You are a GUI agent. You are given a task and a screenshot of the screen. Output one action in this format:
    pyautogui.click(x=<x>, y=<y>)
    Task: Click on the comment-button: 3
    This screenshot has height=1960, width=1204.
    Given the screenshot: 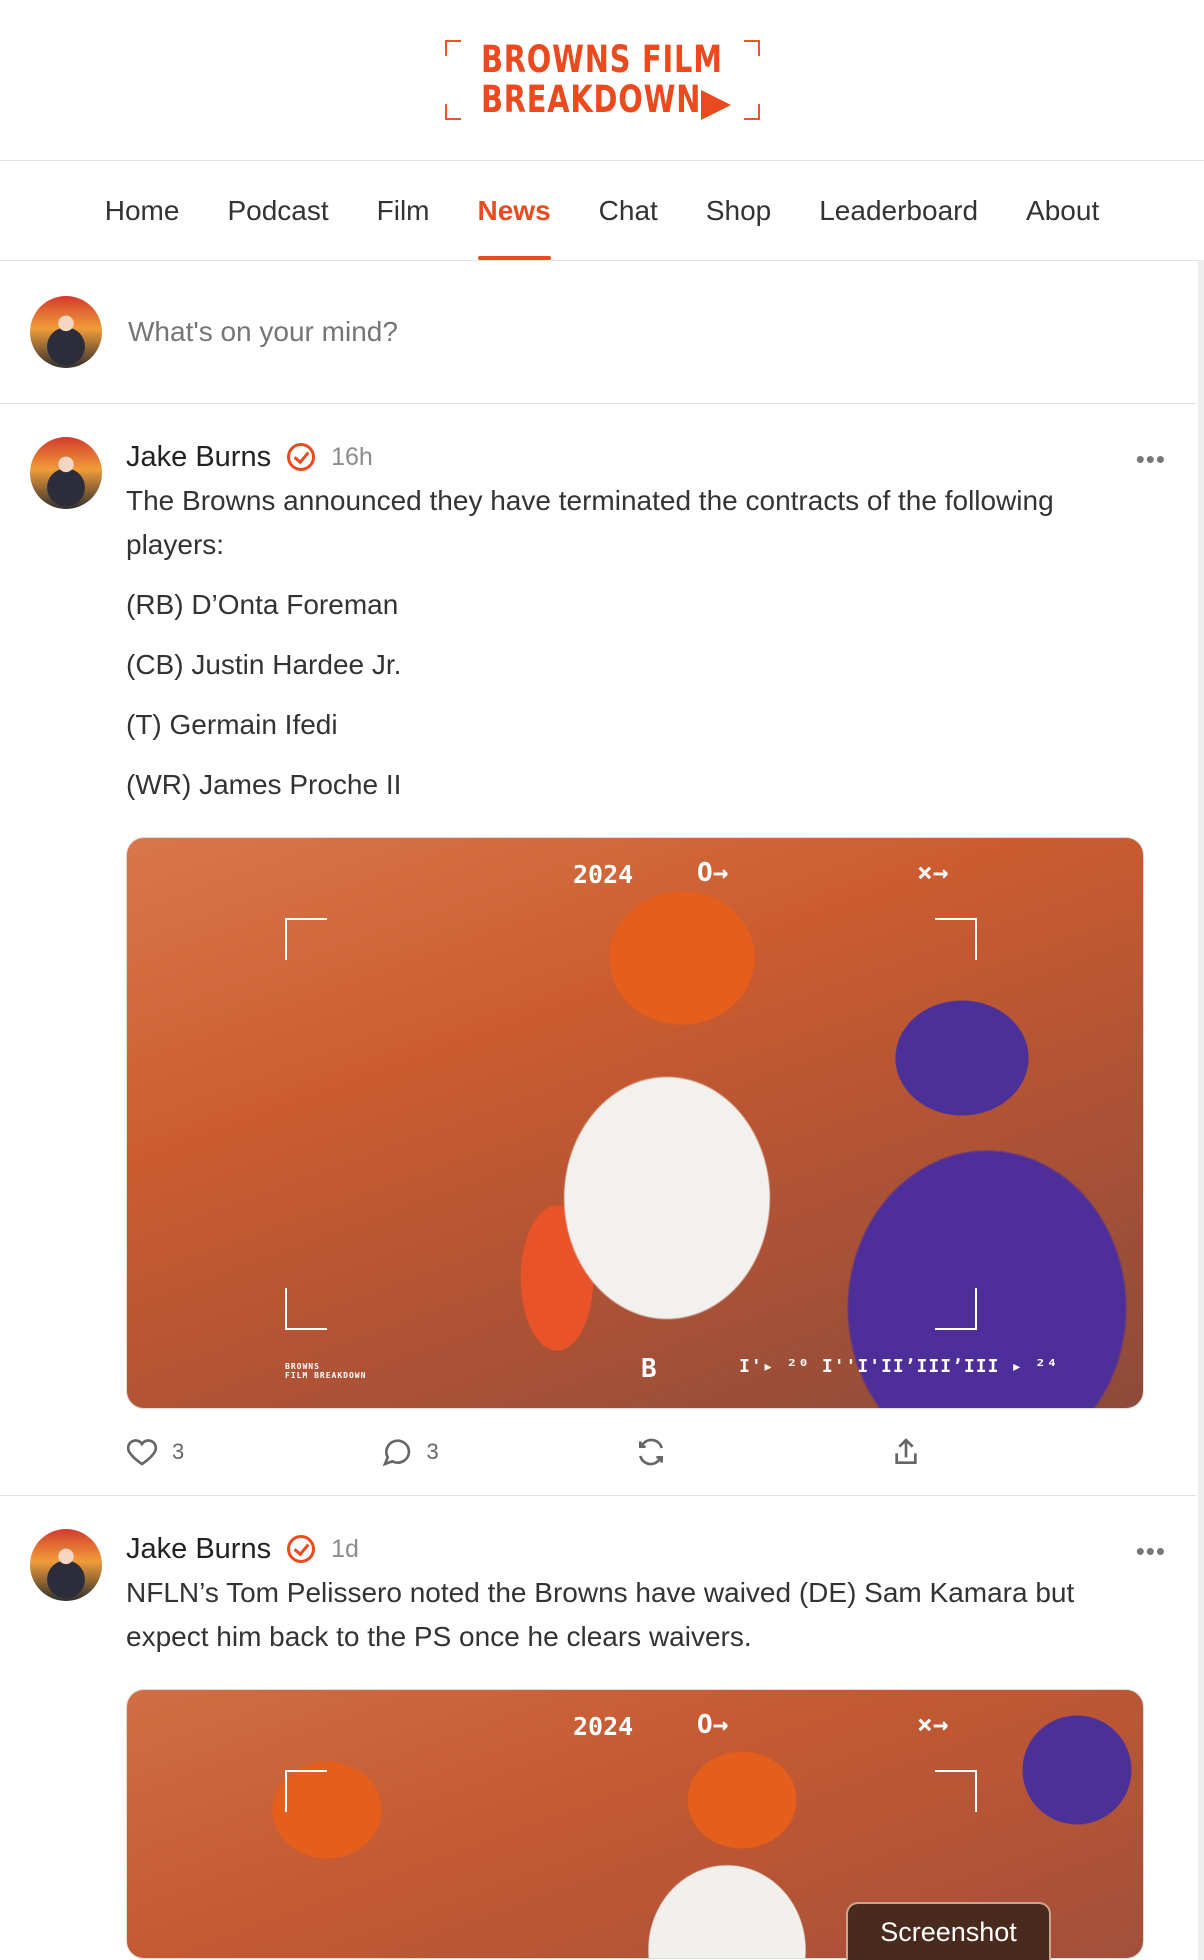 What is the action you would take?
    pyautogui.click(x=508, y=1452)
    